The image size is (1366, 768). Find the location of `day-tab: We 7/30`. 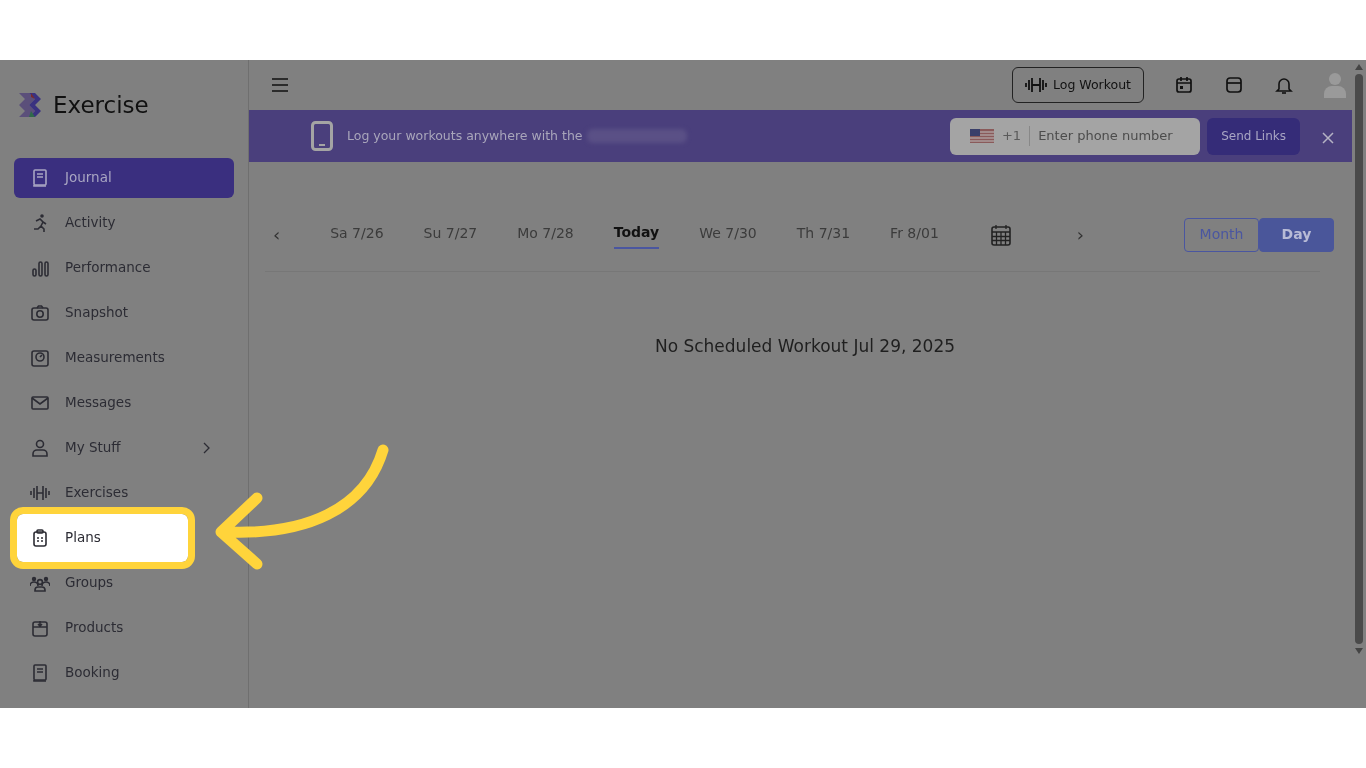

day-tab: We 7/30 is located at coordinates (728, 234).